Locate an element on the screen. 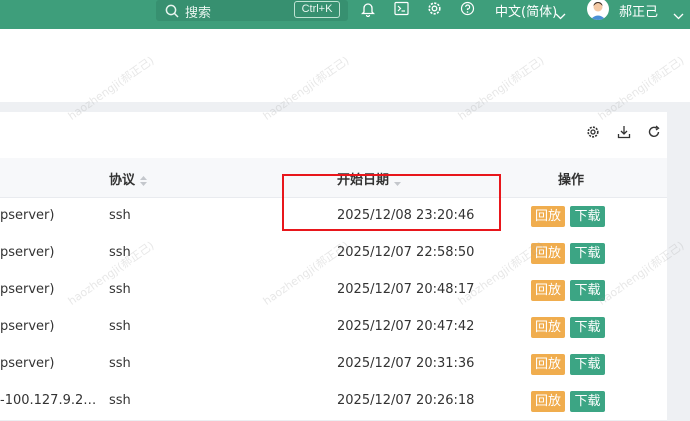 Image resolution: width=690 pixels, height=421 pixels. search-box: 搜索 Ctrl+K is located at coordinates (252, 10).